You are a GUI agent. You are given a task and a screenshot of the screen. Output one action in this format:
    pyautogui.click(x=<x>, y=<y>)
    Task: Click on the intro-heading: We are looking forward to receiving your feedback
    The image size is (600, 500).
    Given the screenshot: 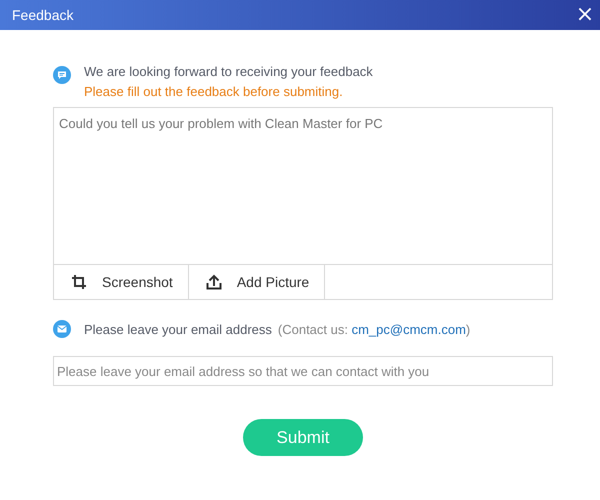 What is the action you would take?
    pyautogui.click(x=228, y=71)
    